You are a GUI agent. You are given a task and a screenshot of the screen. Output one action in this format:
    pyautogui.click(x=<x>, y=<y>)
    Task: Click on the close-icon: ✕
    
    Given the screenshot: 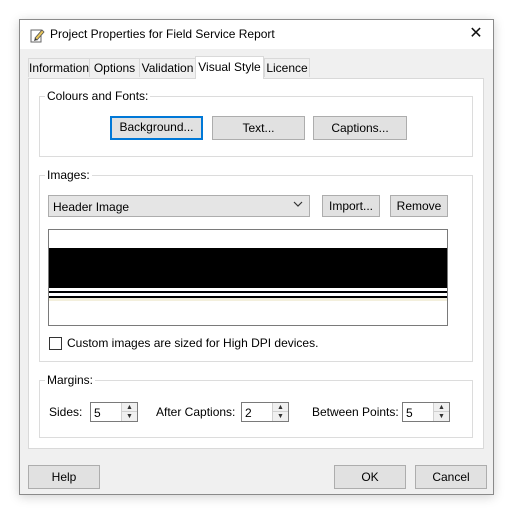 What is the action you would take?
    pyautogui.click(x=476, y=33)
    